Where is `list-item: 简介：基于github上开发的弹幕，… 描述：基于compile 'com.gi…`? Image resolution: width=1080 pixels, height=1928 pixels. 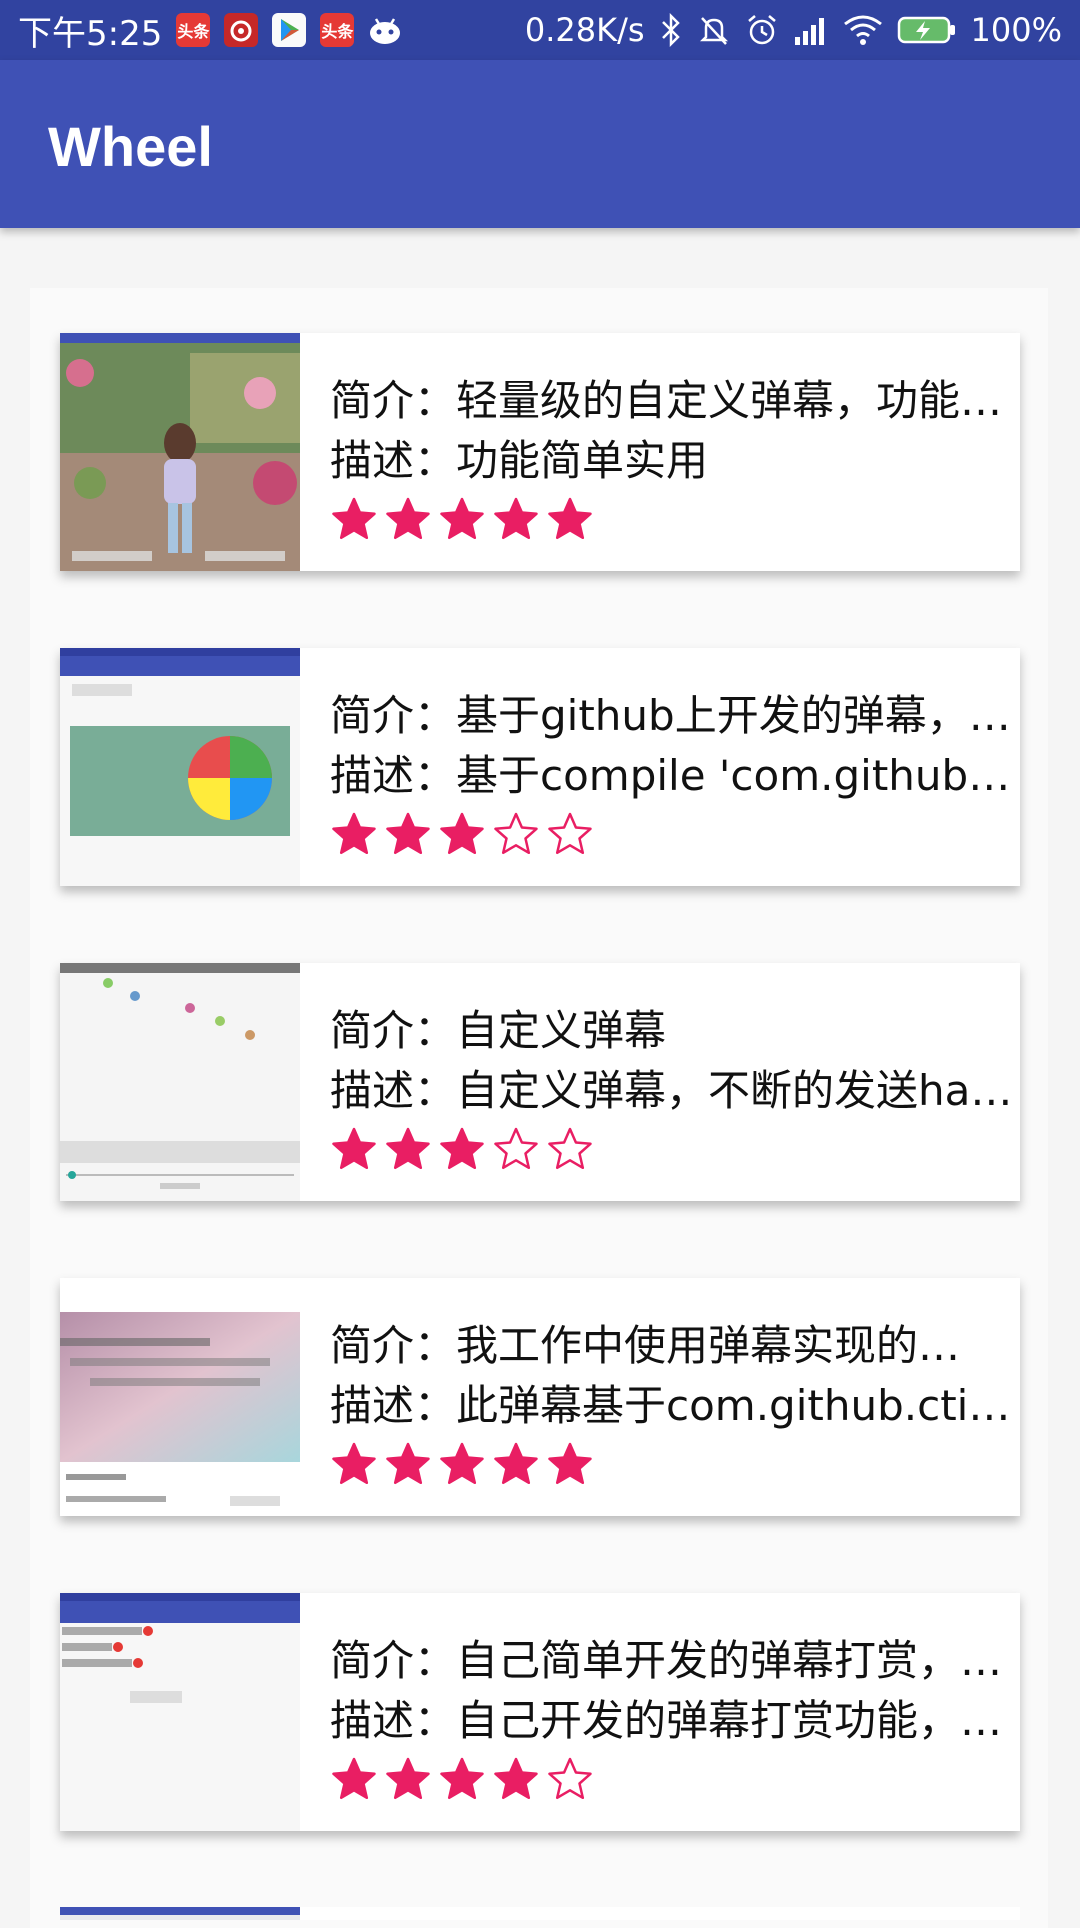 list-item: 简介：基于github上开发的弹幕，… 描述：基于compile 'com.gi… is located at coordinates (540, 767).